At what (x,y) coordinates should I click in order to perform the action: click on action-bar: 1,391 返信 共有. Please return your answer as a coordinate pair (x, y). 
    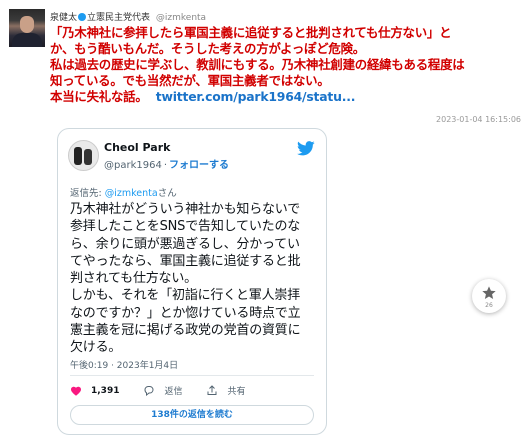
    Looking at the image, I should click on (170, 390).